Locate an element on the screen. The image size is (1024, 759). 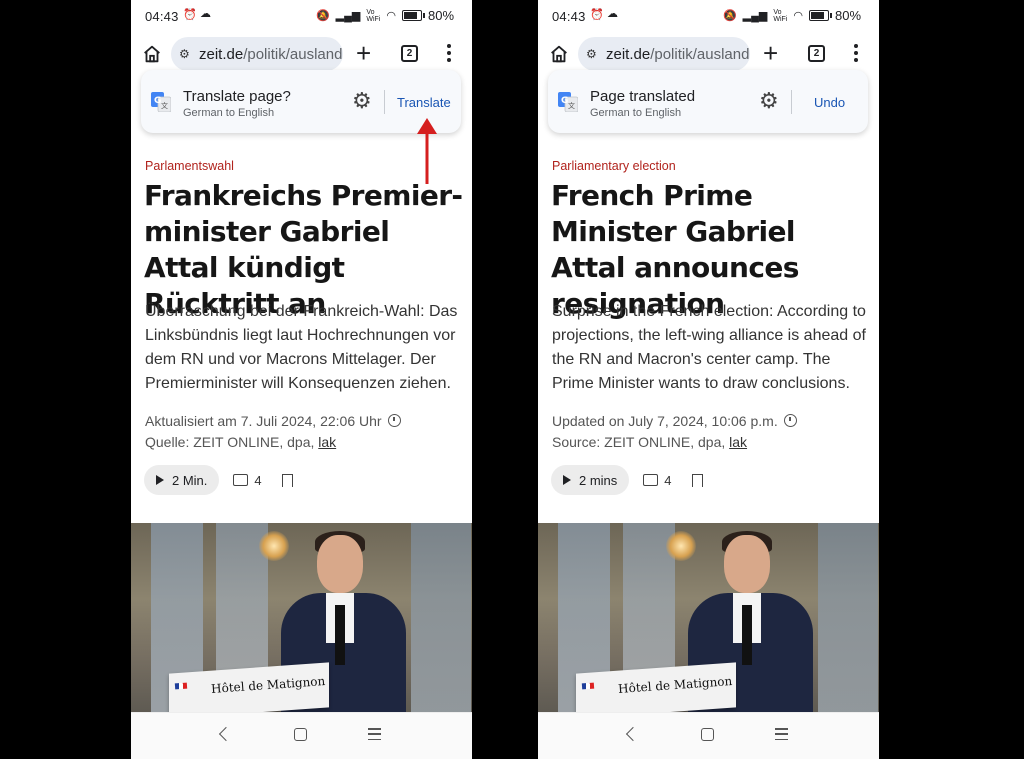
listen-button: 2 mins is located at coordinates (590, 480).